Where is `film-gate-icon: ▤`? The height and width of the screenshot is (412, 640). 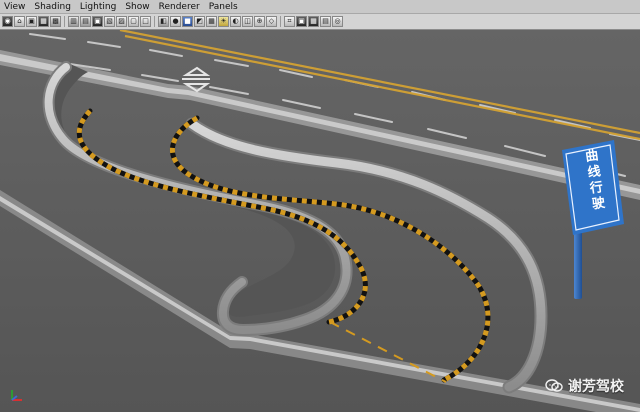 film-gate-icon: ▤ is located at coordinates (85, 21).